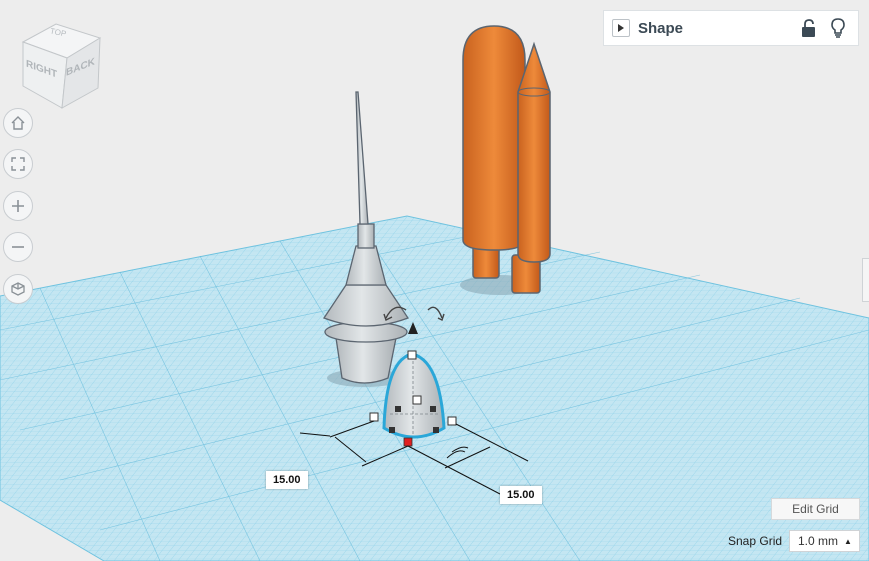 The image size is (869, 561). Describe the element at coordinates (58, 32) in the screenshot. I see `view-cube-top-label: TOP` at that location.